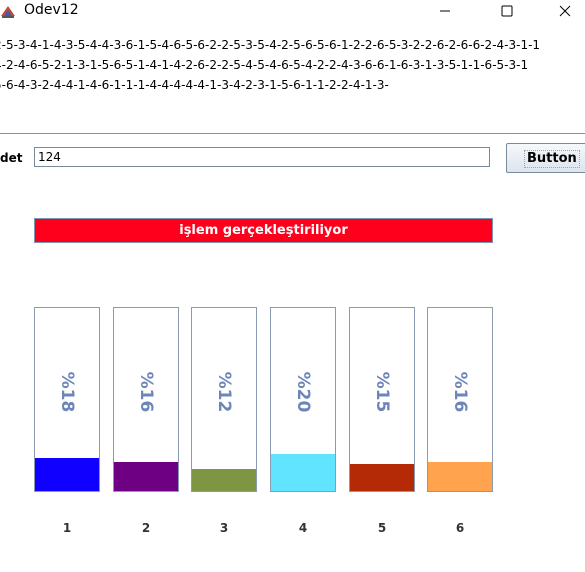  I want to click on bar-label: 4, so click(303, 528).